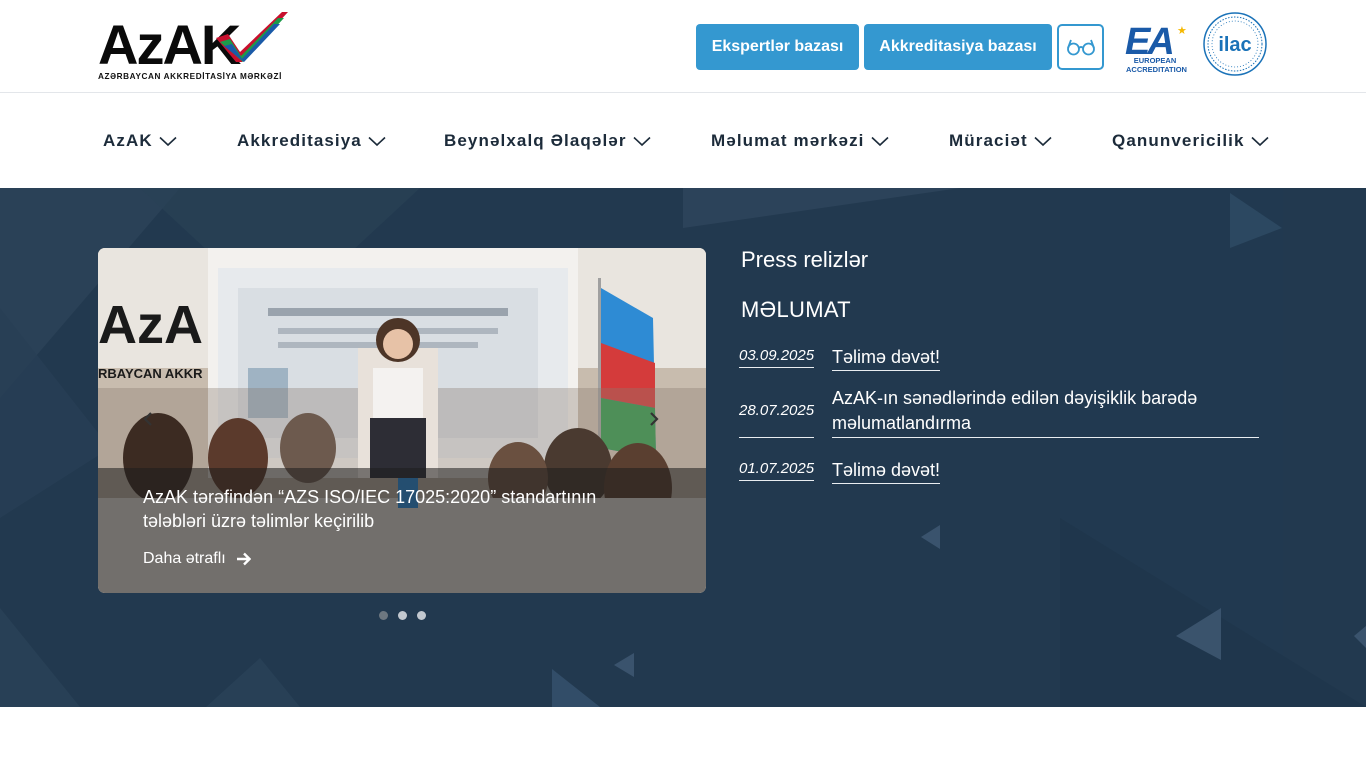  What do you see at coordinates (252, 37) in the screenshot?
I see `checkmark-icon` at bounding box center [252, 37].